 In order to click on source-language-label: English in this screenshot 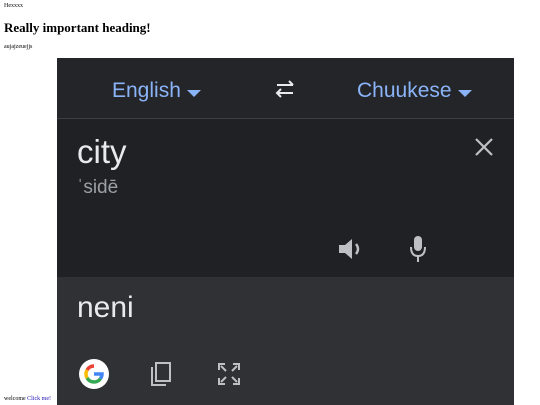, I will do `click(146, 90)`.